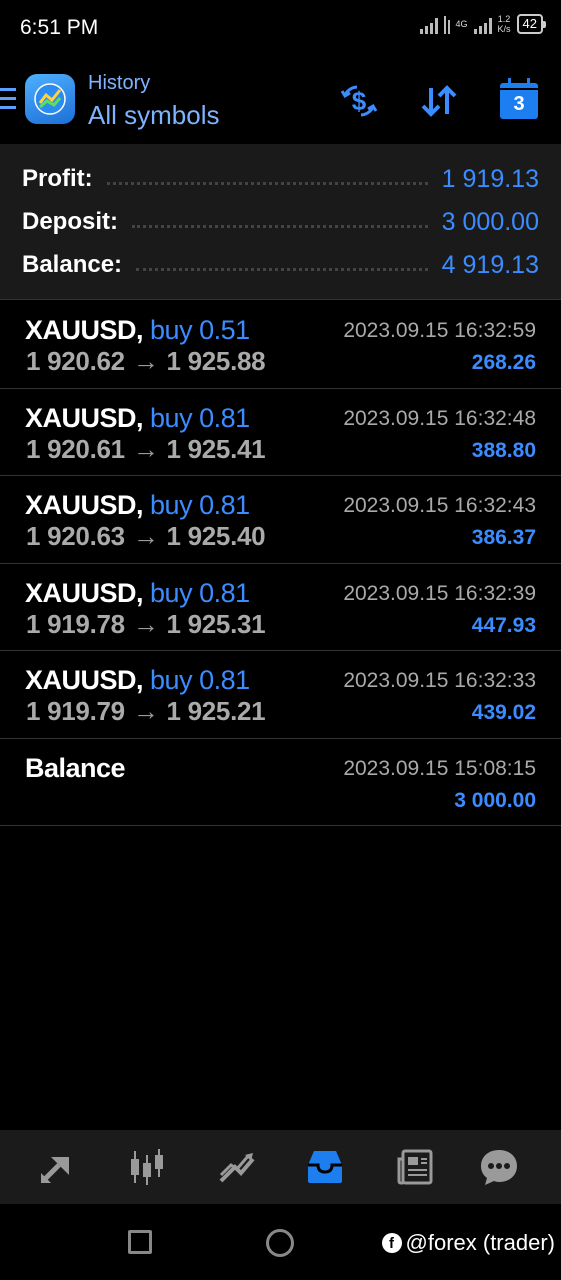  Describe the element at coordinates (72, 264) in the screenshot. I see `balance-label: Balance:` at that location.